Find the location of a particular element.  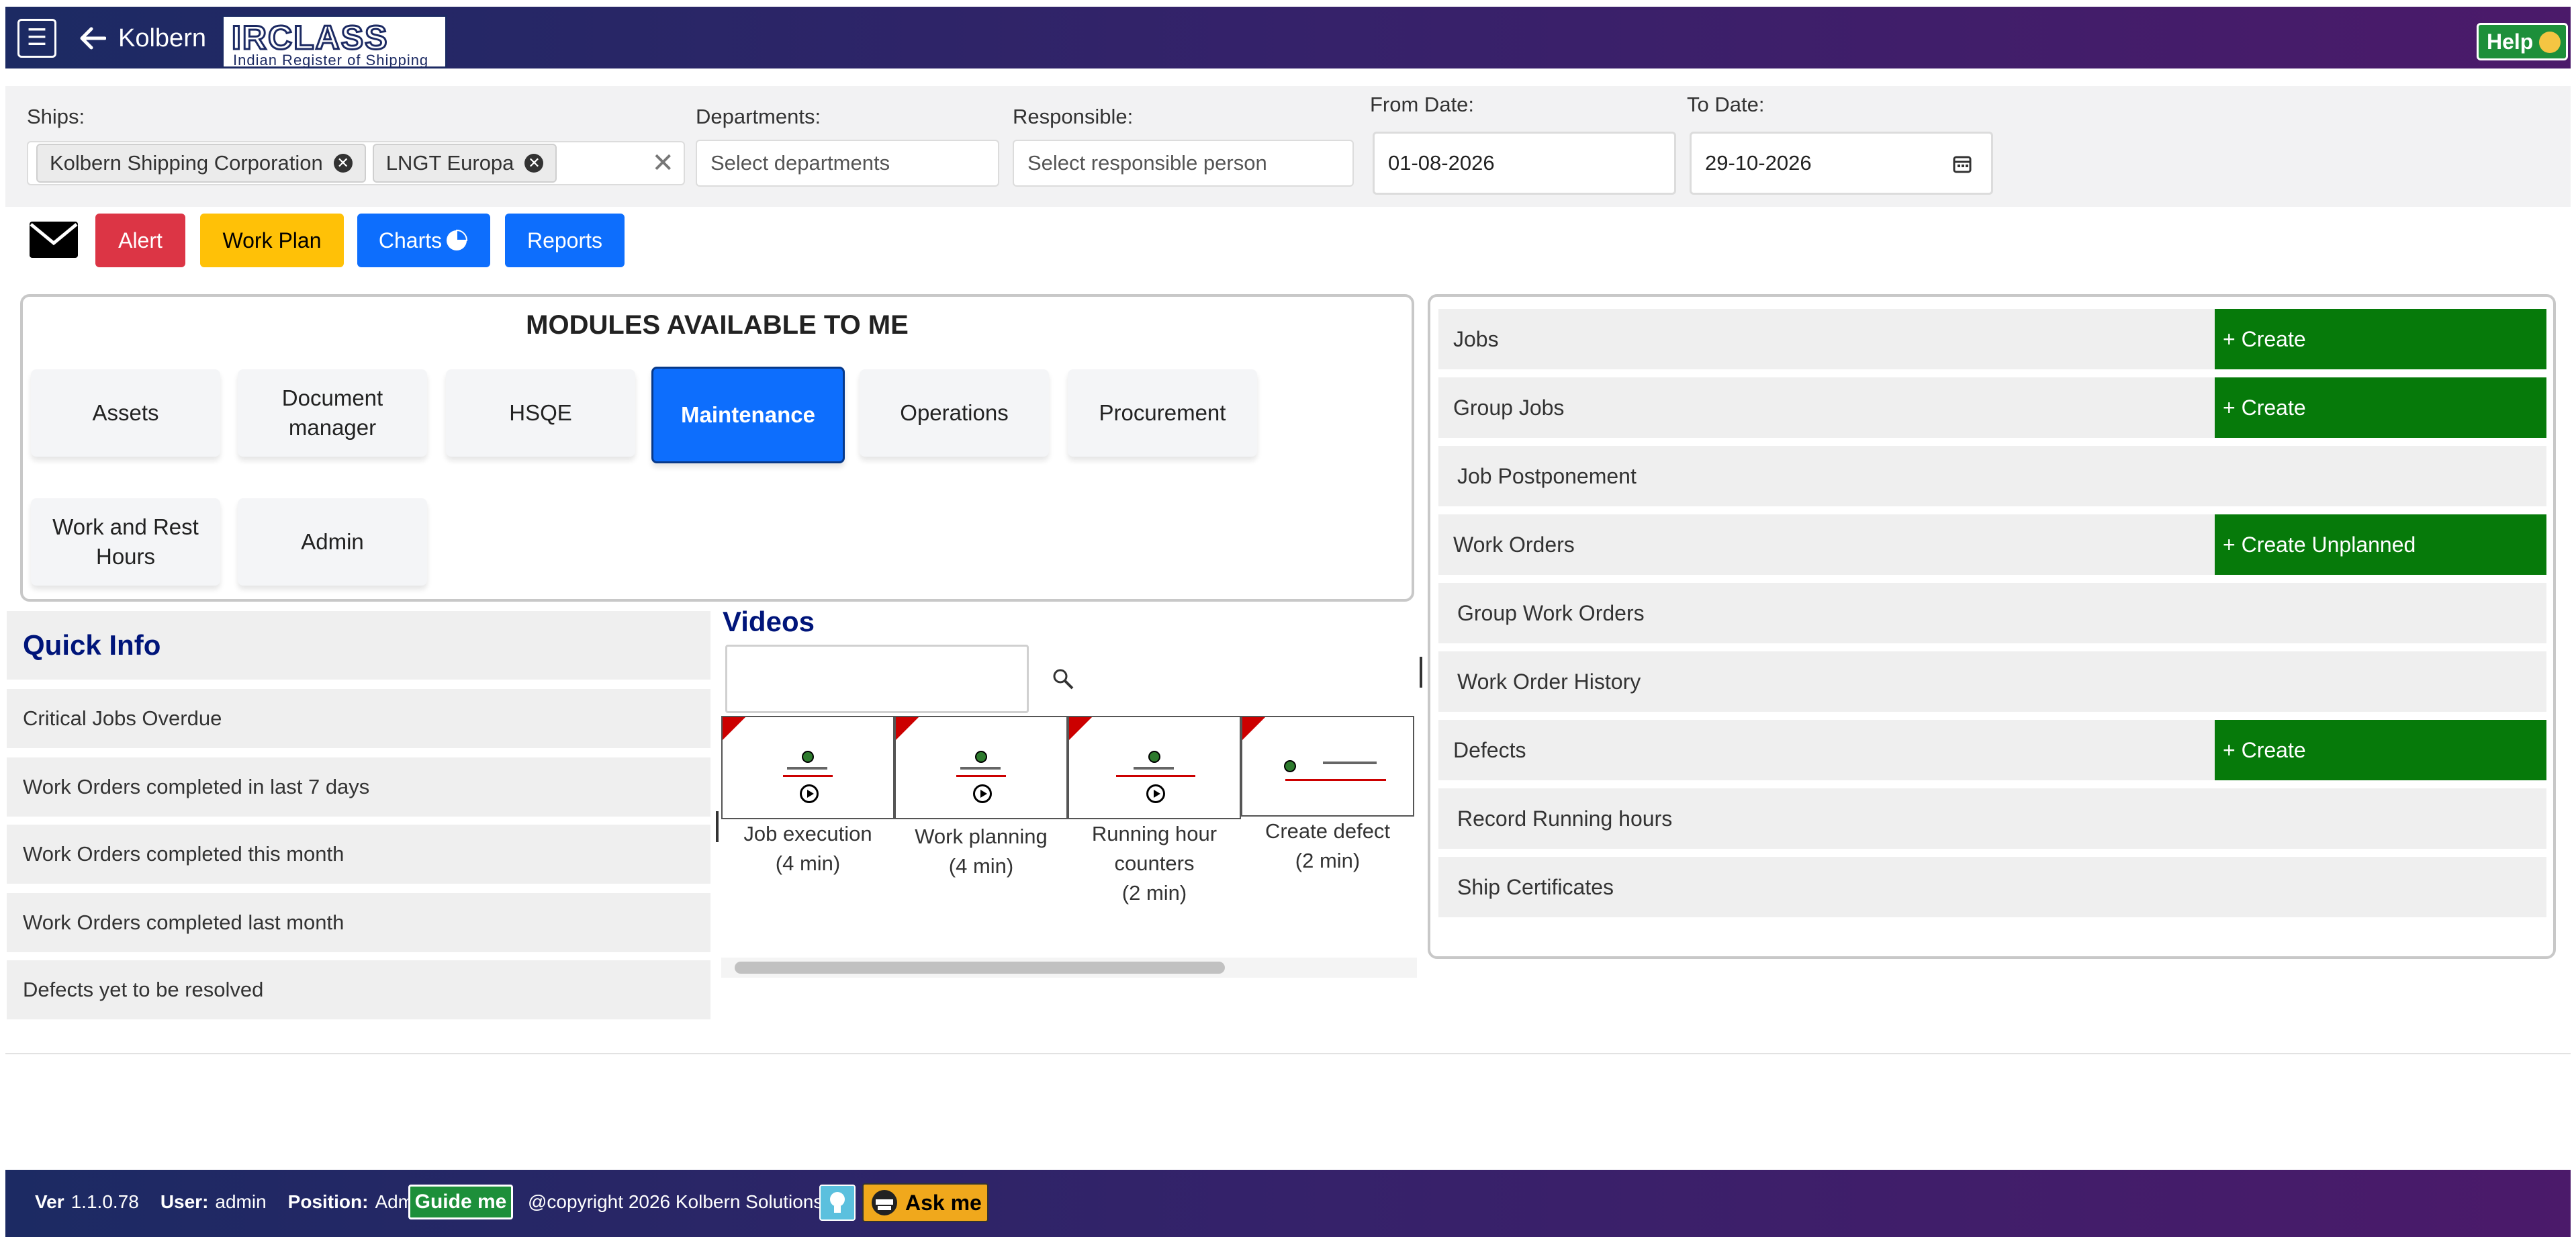

ask-me-label: Ask me is located at coordinates (943, 1202).